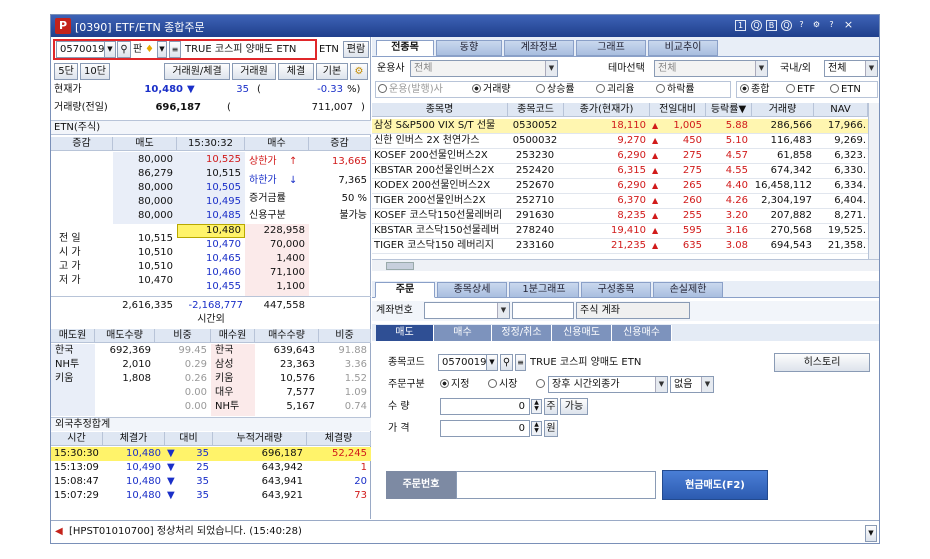 The image size is (930, 559). What do you see at coordinates (762, 90) in the screenshot?
I see `radio-all: 종합` at bounding box center [762, 90].